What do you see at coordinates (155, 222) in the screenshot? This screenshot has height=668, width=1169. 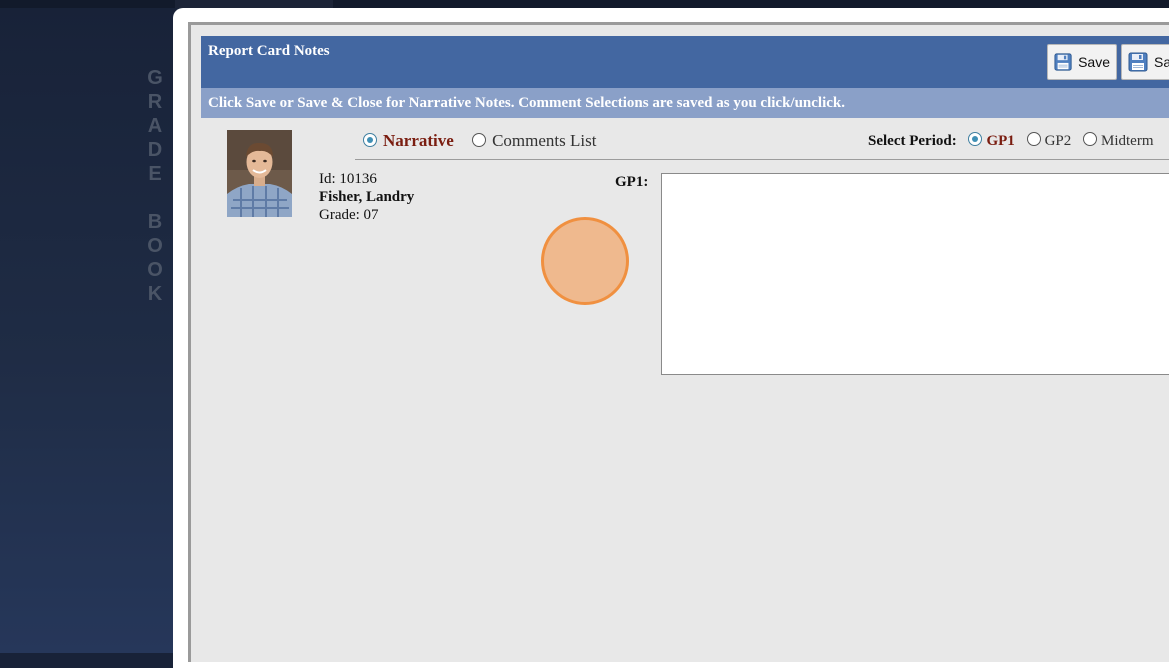 I see `vertical-letter: B` at bounding box center [155, 222].